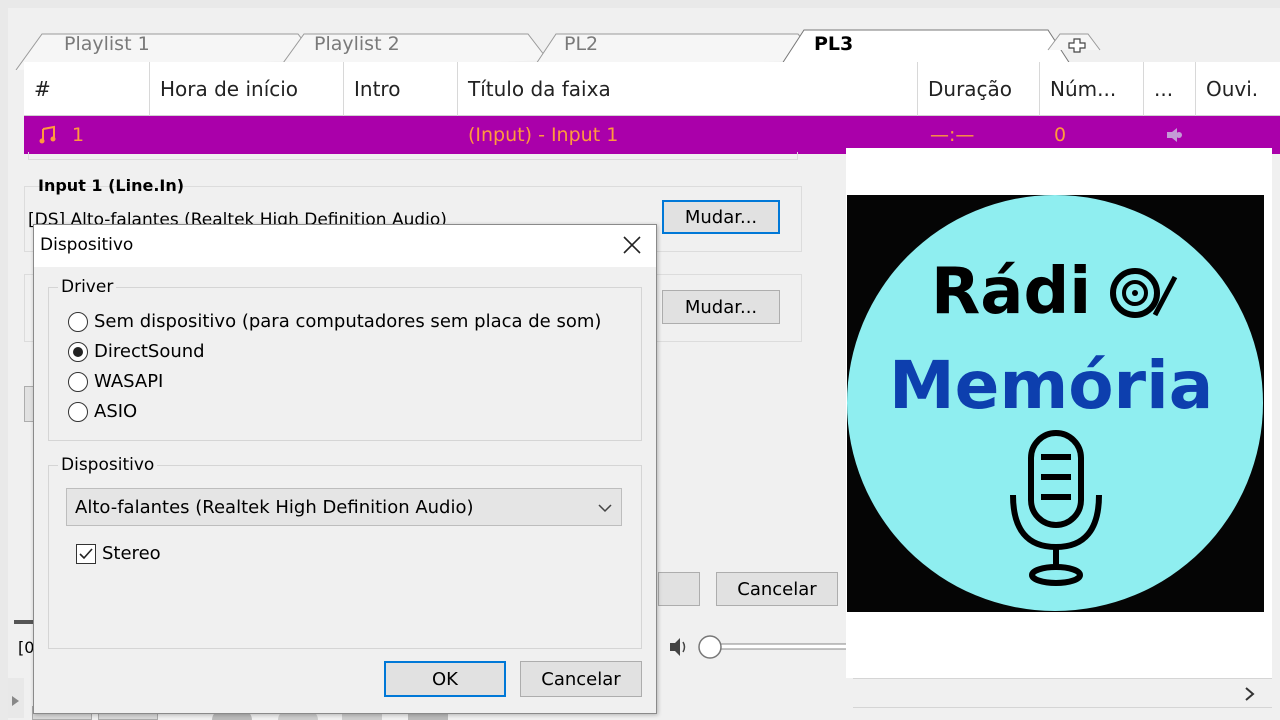 This screenshot has height=720, width=1280. I want to click on tab-playlist-1: Playlist 1, so click(148, 44).